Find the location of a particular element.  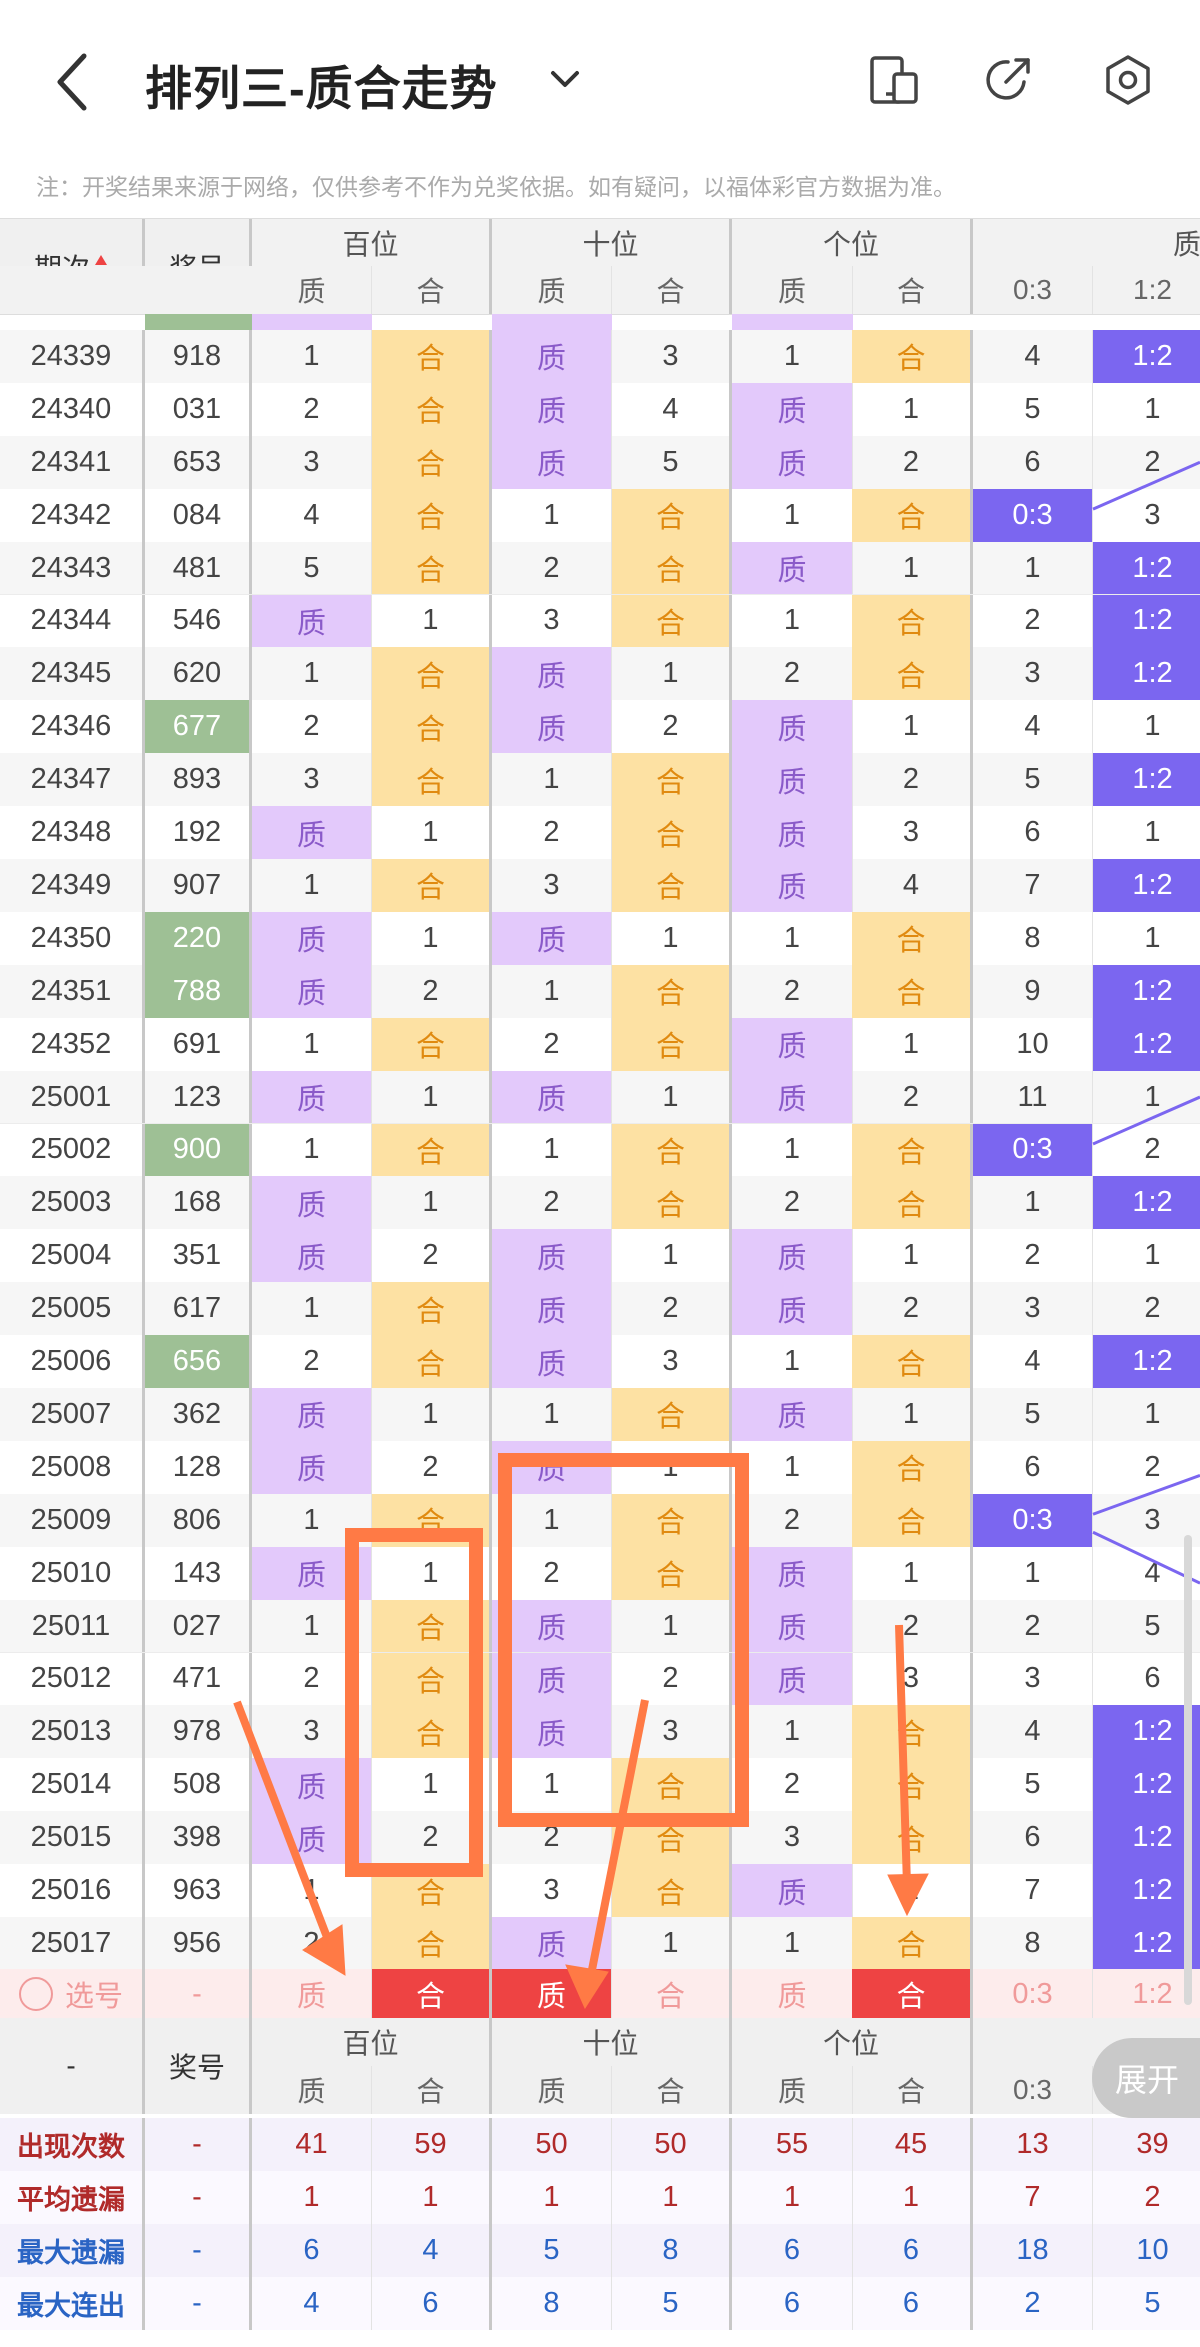

stats-value: 55 is located at coordinates (792, 2144).